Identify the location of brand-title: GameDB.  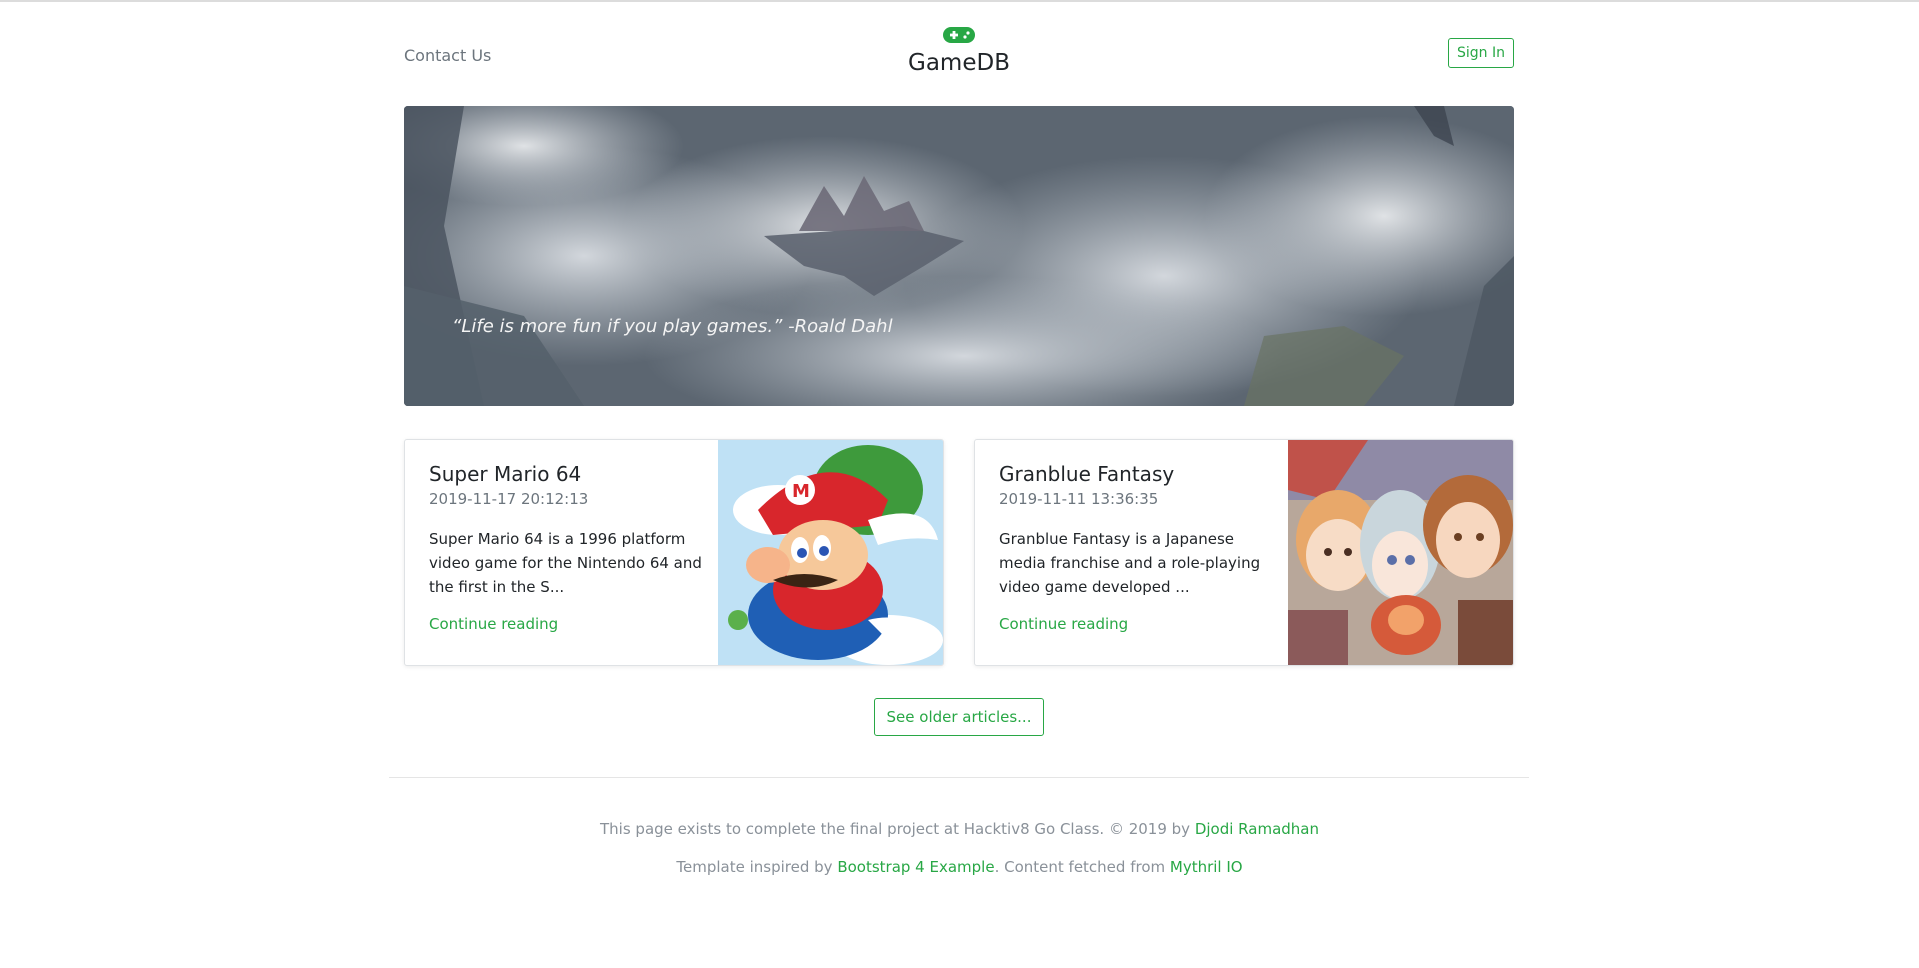
(959, 63).